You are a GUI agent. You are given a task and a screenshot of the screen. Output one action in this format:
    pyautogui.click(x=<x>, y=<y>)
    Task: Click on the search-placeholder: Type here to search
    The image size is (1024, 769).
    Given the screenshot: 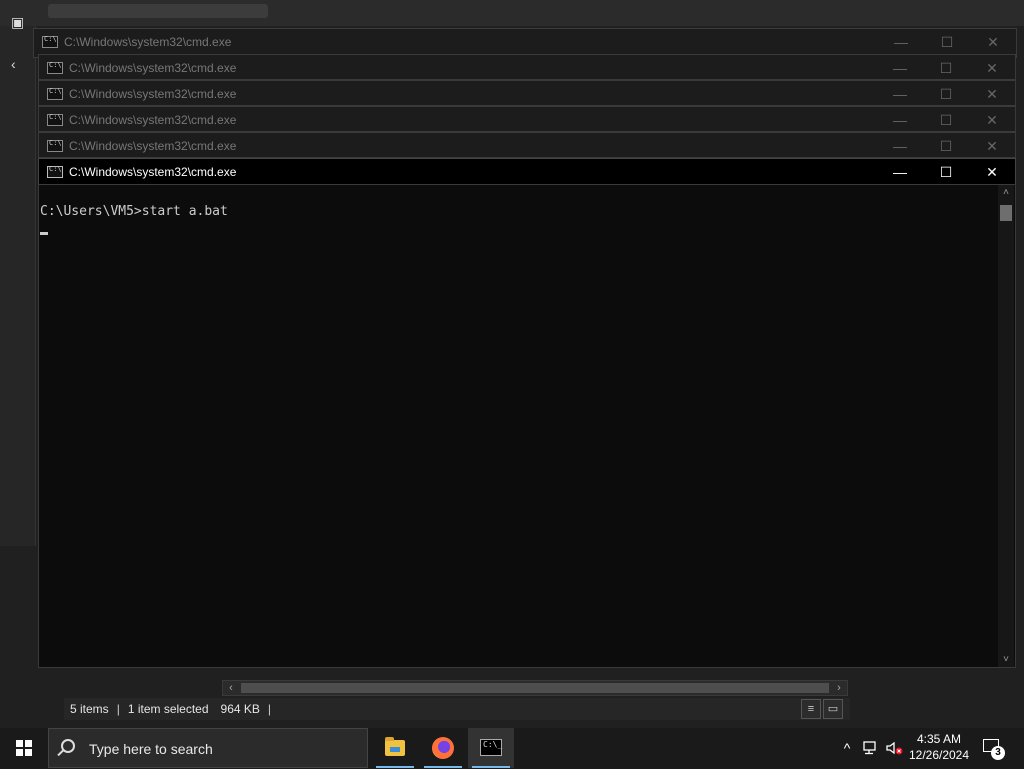 What is the action you would take?
    pyautogui.click(x=151, y=749)
    